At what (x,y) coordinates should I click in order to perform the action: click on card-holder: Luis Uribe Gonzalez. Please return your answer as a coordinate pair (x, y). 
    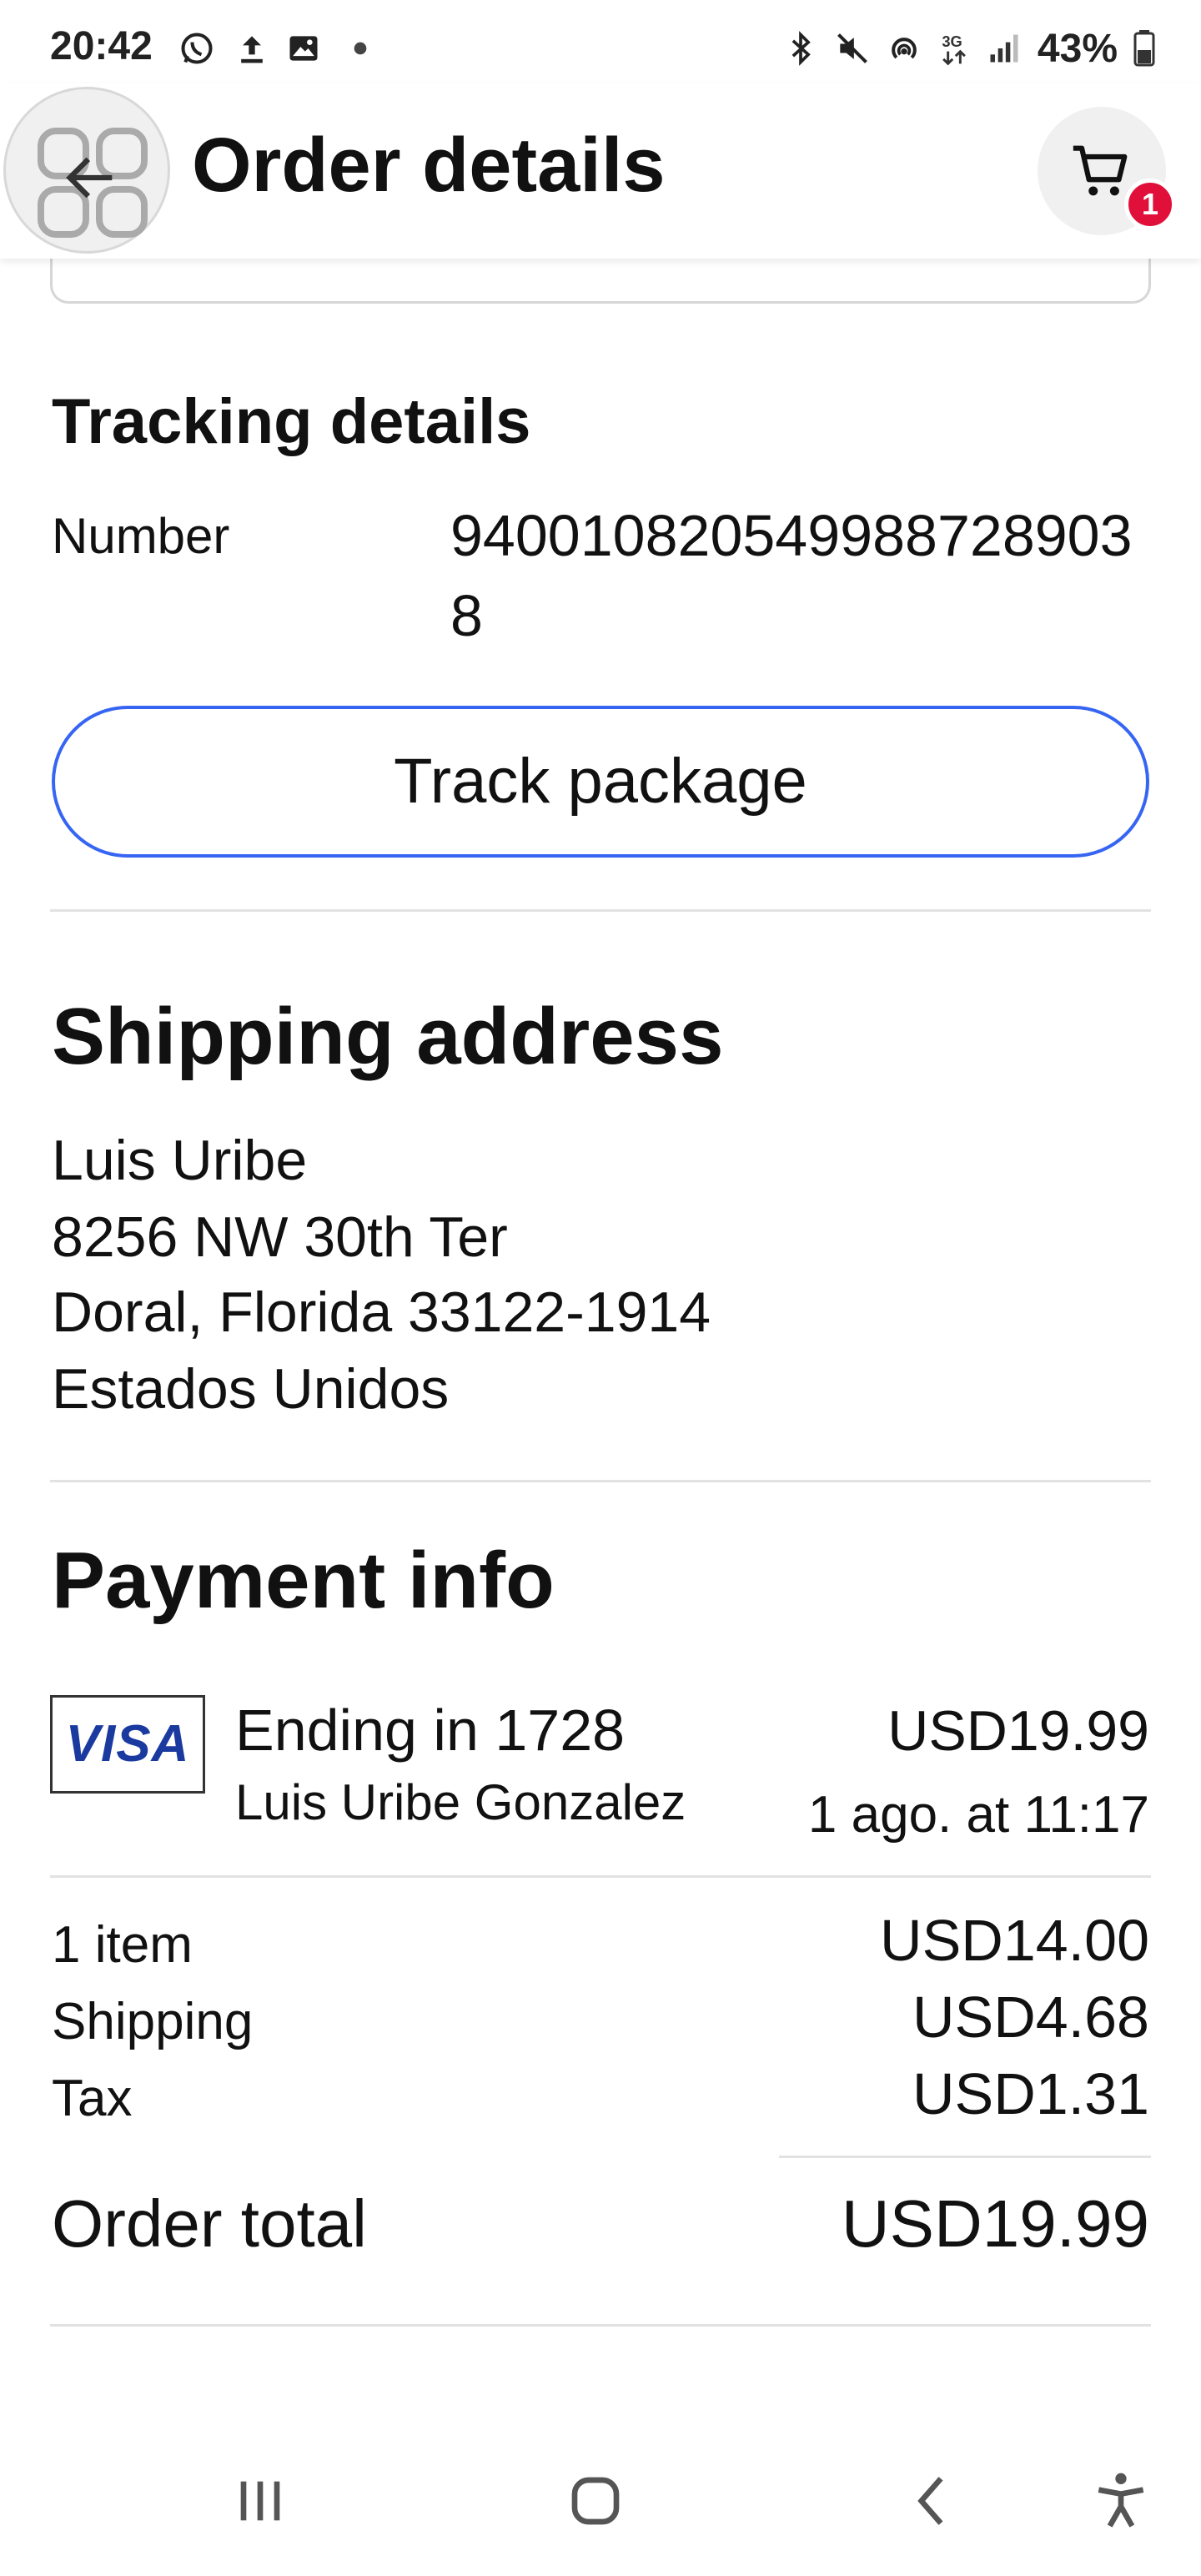
    Looking at the image, I should click on (461, 1802).